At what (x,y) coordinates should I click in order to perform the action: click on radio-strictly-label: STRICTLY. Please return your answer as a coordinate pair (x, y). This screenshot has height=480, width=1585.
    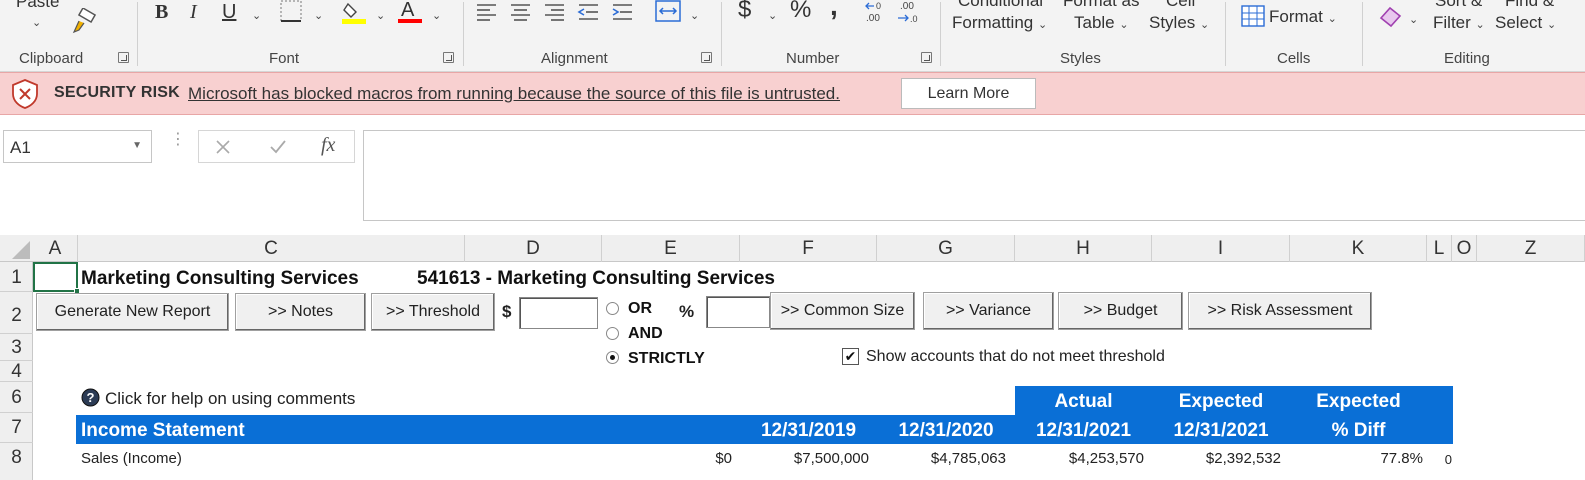
    Looking at the image, I should click on (666, 358).